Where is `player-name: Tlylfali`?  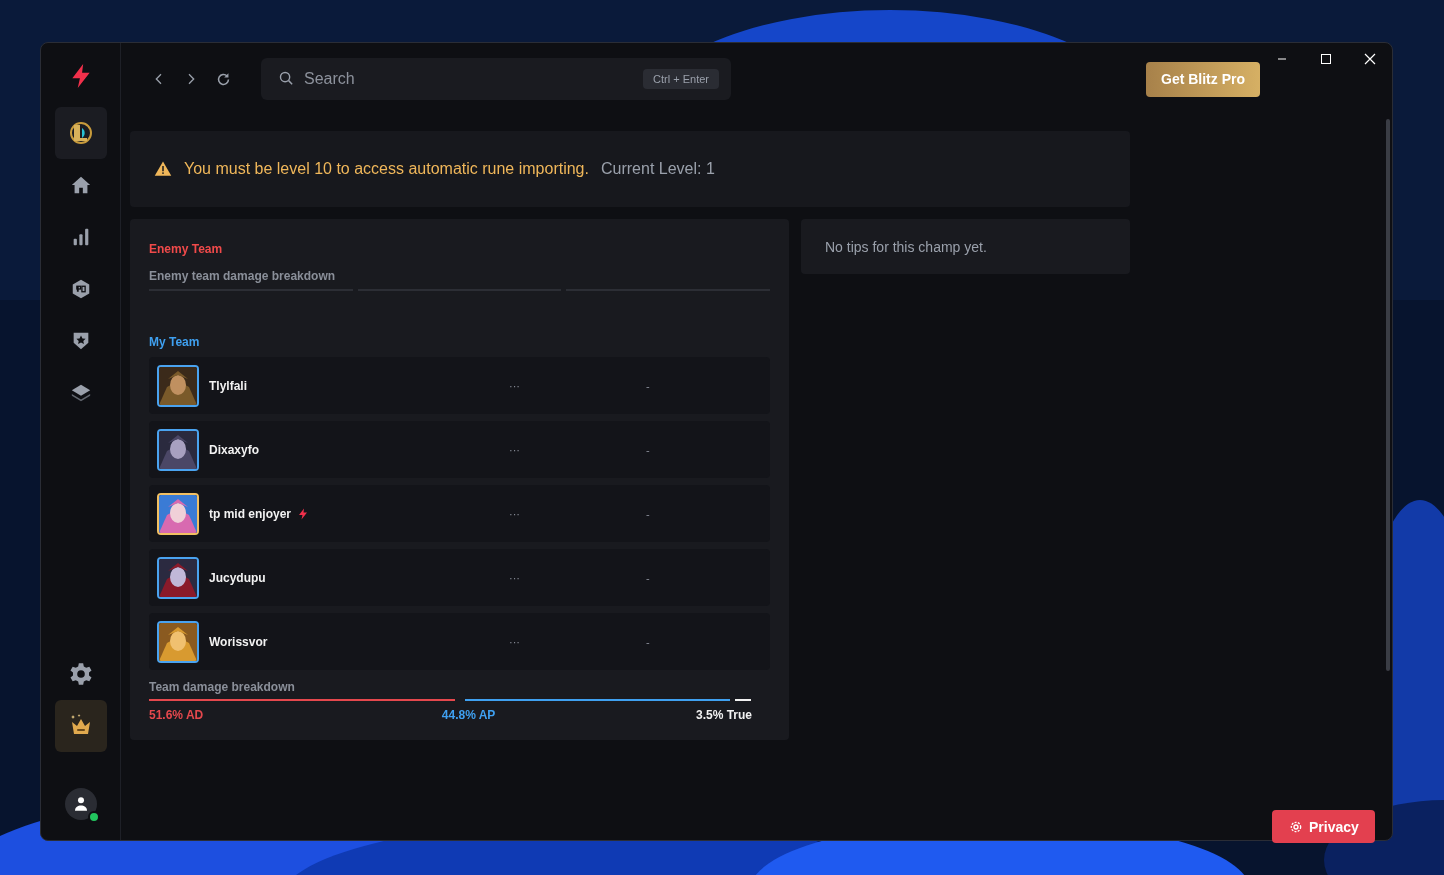
player-name: Tlylfali is located at coordinates (228, 385).